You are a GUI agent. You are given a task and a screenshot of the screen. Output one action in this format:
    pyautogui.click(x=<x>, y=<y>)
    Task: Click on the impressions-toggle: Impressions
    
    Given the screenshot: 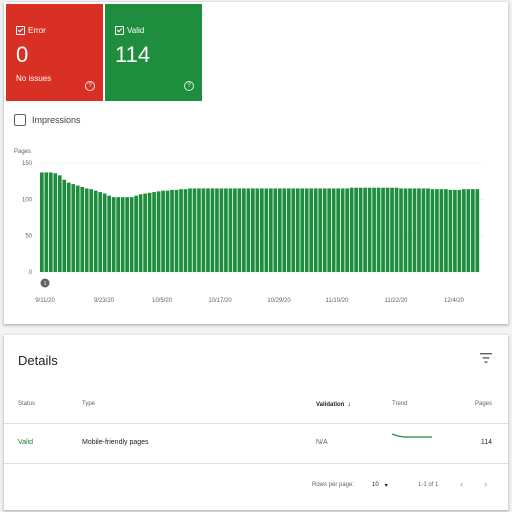 What is the action you would take?
    pyautogui.click(x=47, y=120)
    